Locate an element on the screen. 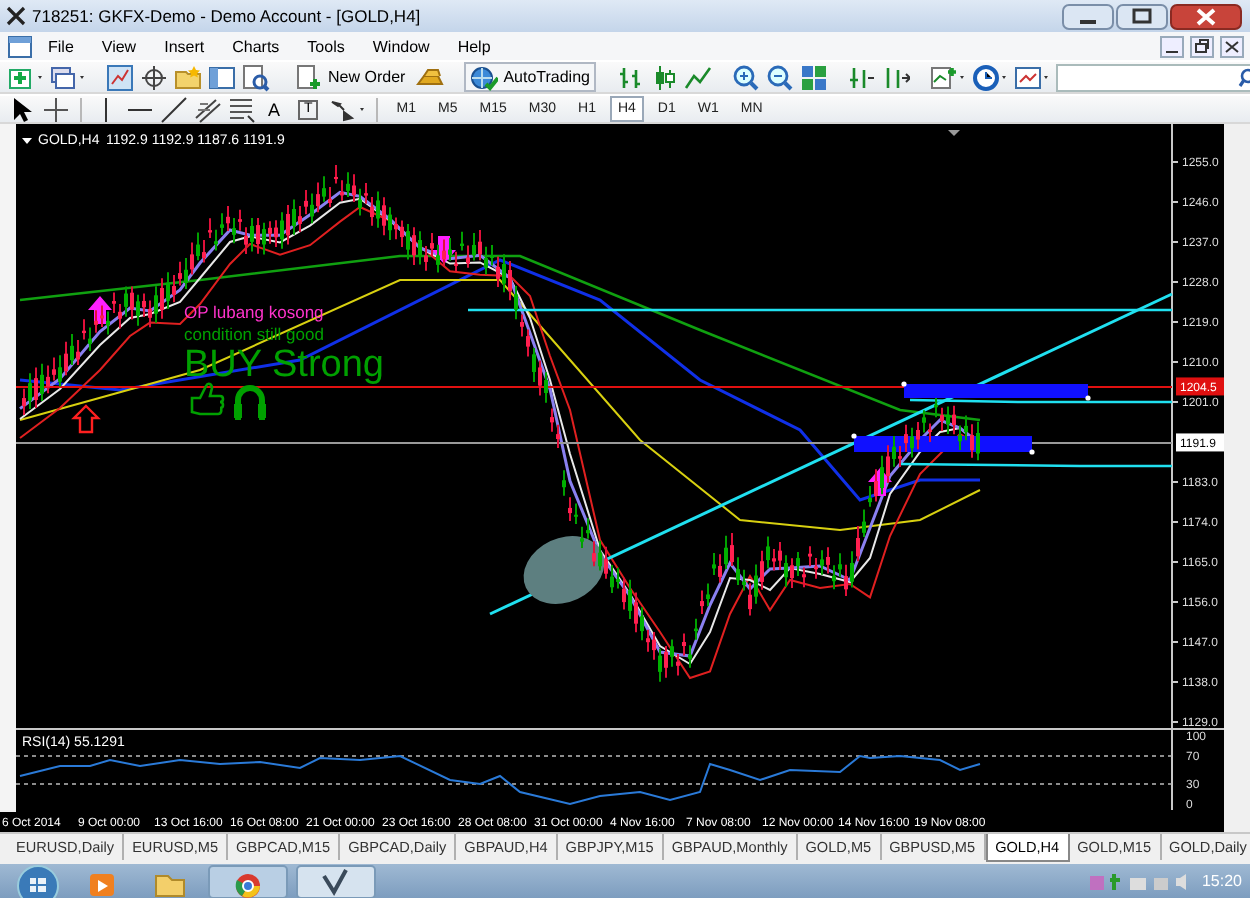 The width and height of the screenshot is (1250, 898). menu-item: Charts is located at coordinates (256, 46).